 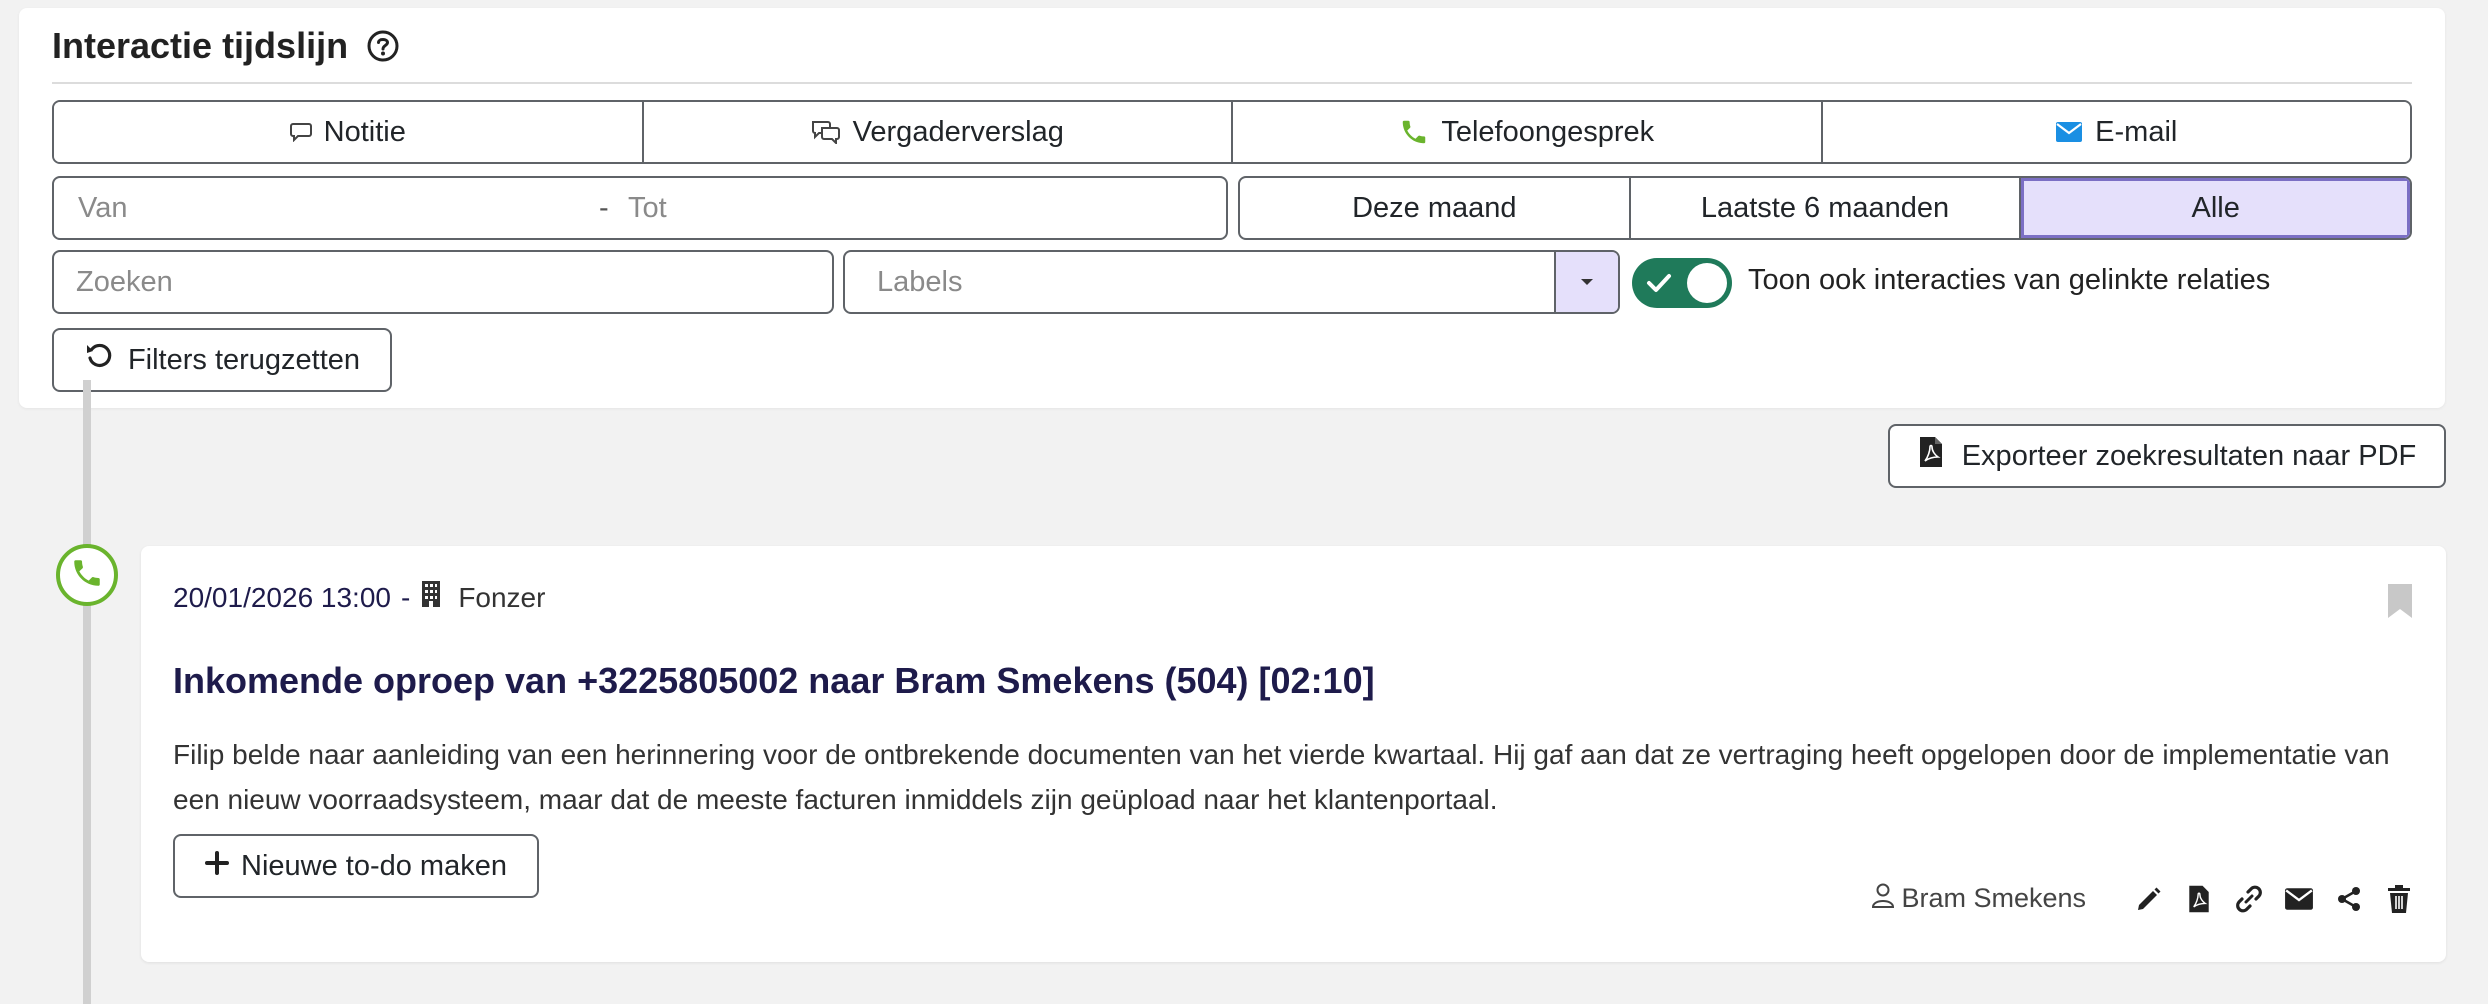 I want to click on reset-filters-button: Filters terugzetten, so click(x=222, y=360).